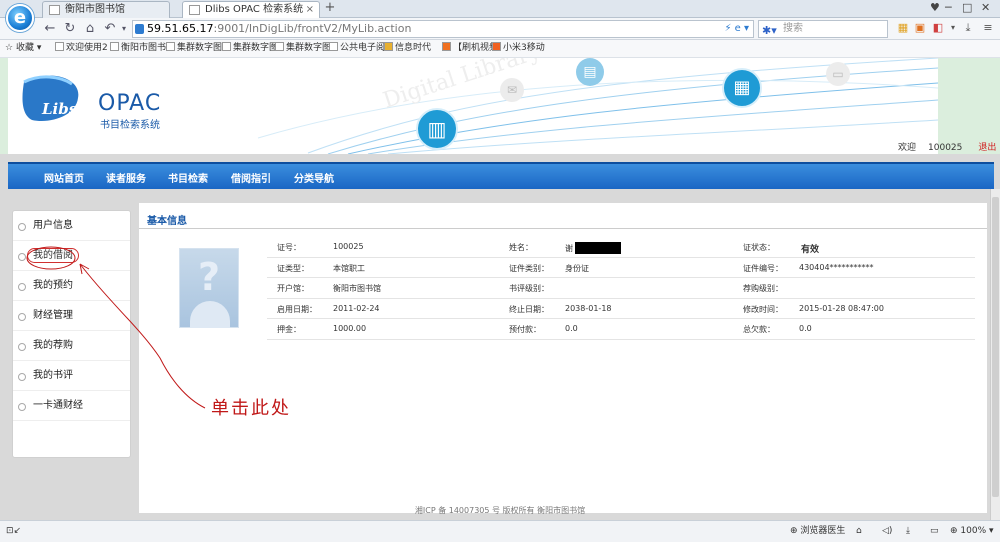 This screenshot has height=542, width=1000. What do you see at coordinates (500, 9) in the screenshot?
I see `browser-tabbar: 衡阳市图书馆 Dlibs OPAC 检索系统 × + ♥ ─ □ ✕` at bounding box center [500, 9].